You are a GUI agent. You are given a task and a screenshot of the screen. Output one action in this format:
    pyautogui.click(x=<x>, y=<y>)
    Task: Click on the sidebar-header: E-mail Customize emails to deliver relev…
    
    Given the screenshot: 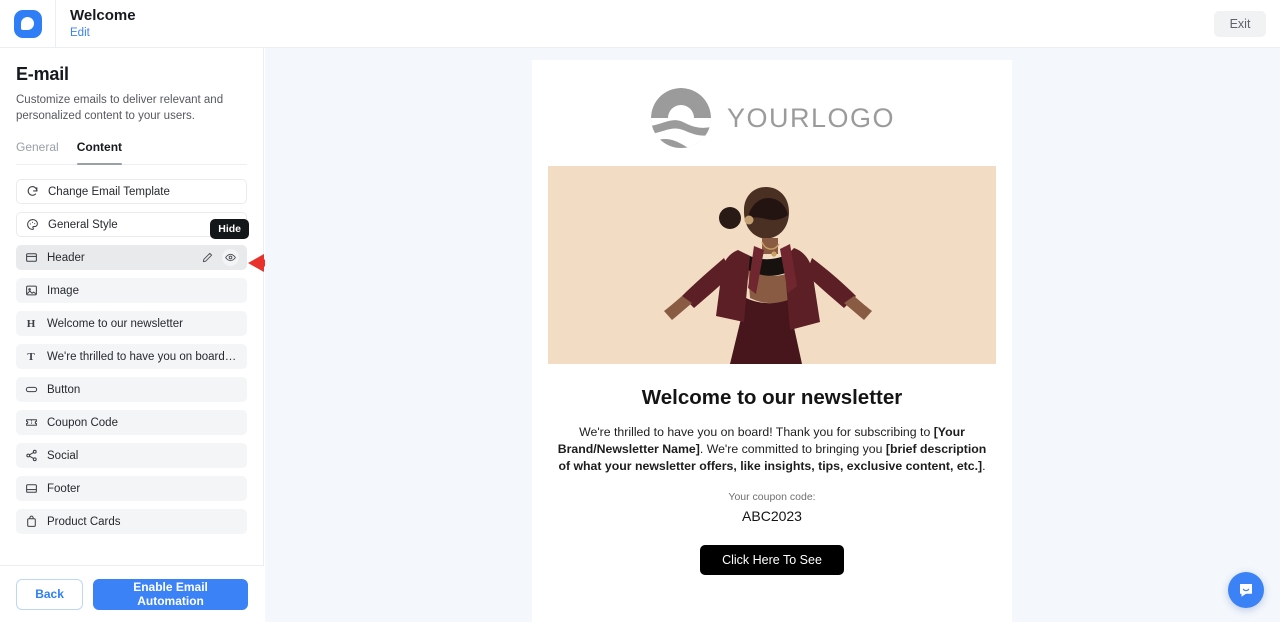 What is the action you would take?
    pyautogui.click(x=131, y=86)
    